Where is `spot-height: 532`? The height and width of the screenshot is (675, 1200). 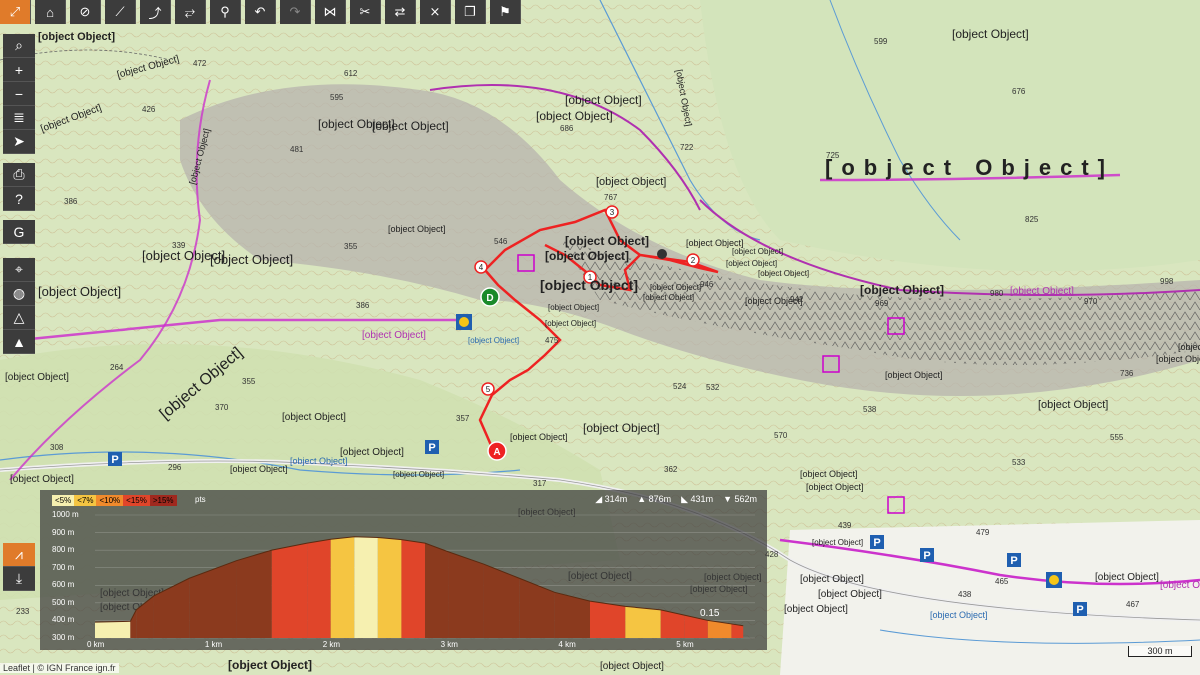 spot-height: 532 is located at coordinates (713, 387).